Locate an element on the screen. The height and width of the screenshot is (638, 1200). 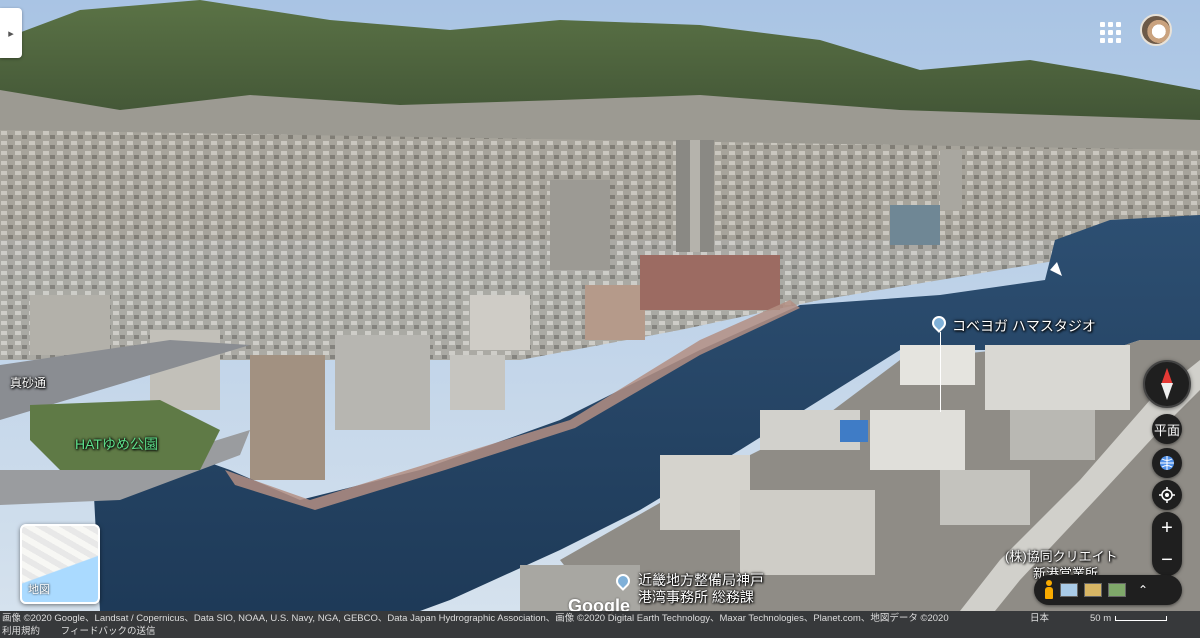
layers-bar: ⌃ is located at coordinates (1108, 590).